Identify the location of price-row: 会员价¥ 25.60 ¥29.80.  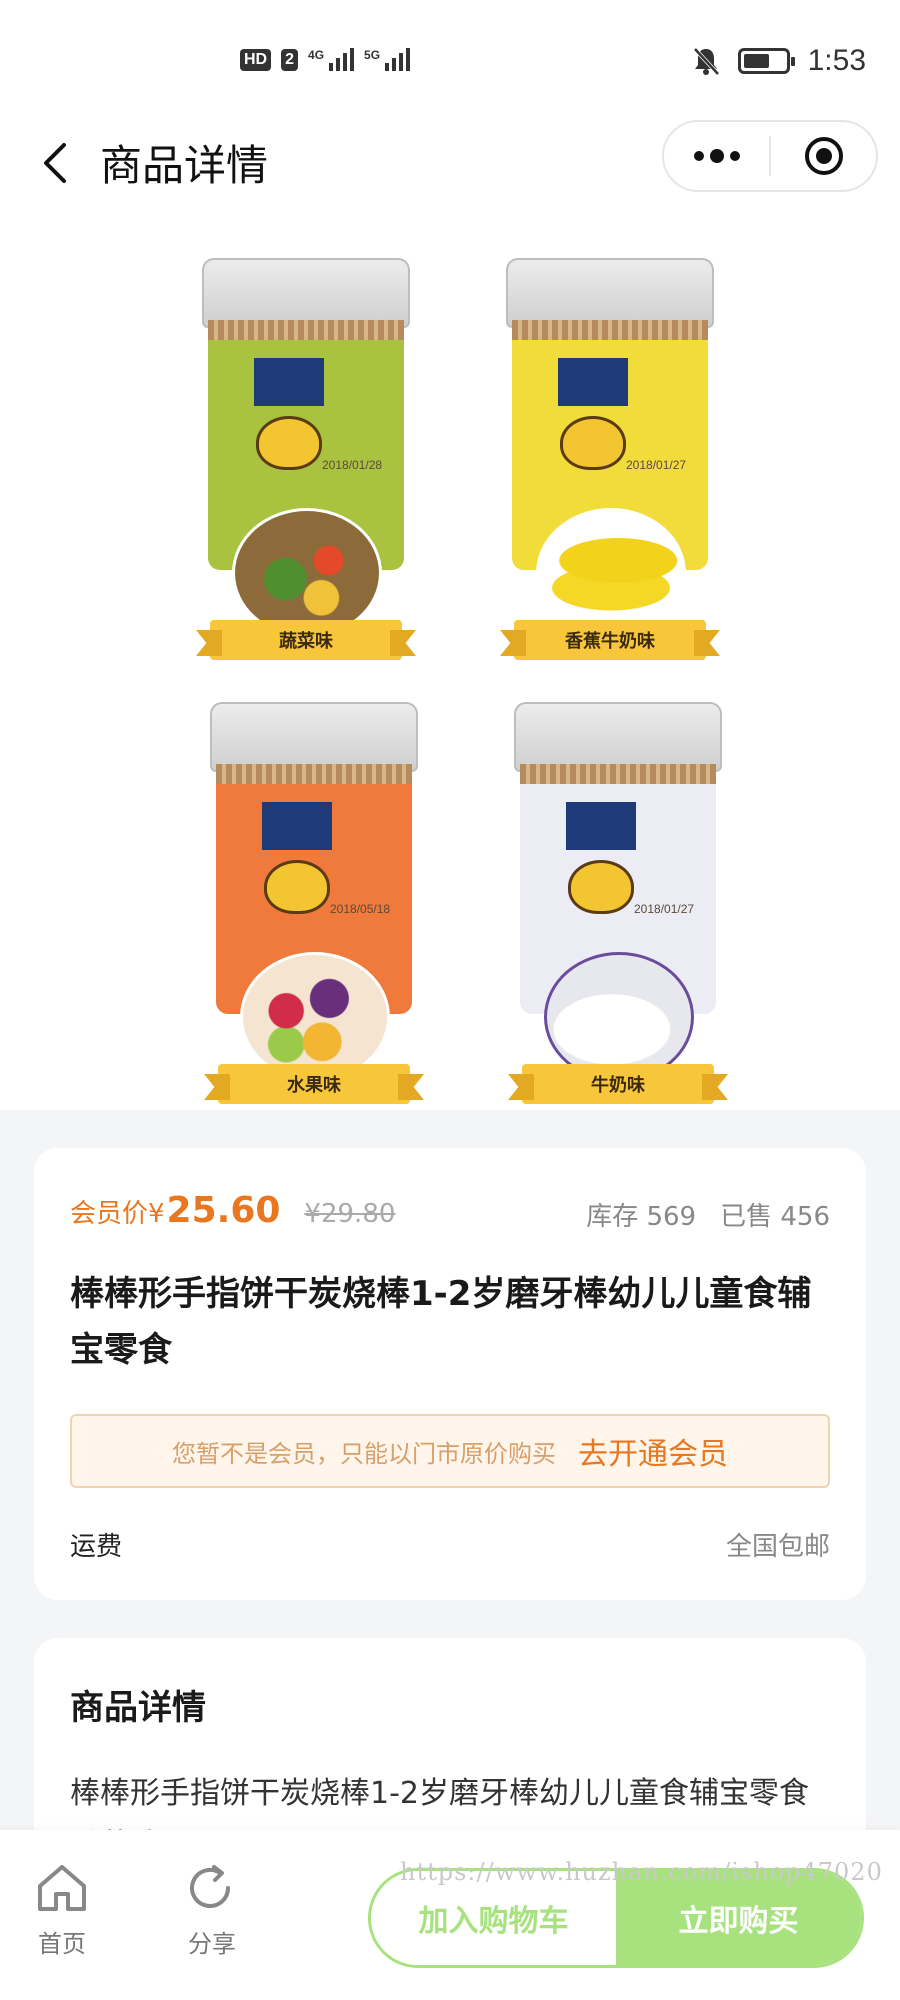
(232, 1210).